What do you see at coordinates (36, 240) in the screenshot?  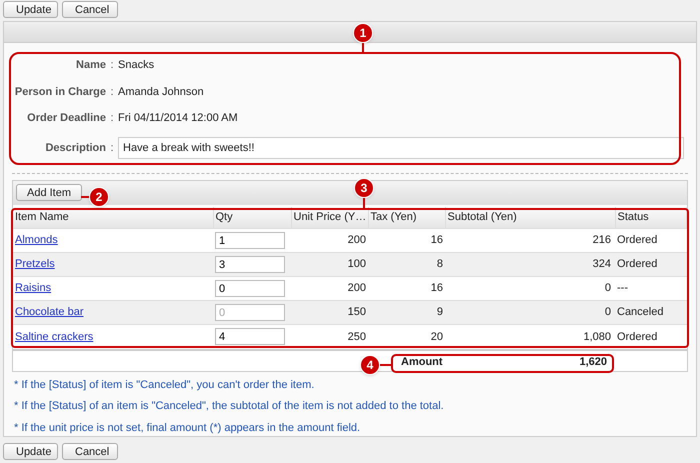 I see `item-link: Almonds` at bounding box center [36, 240].